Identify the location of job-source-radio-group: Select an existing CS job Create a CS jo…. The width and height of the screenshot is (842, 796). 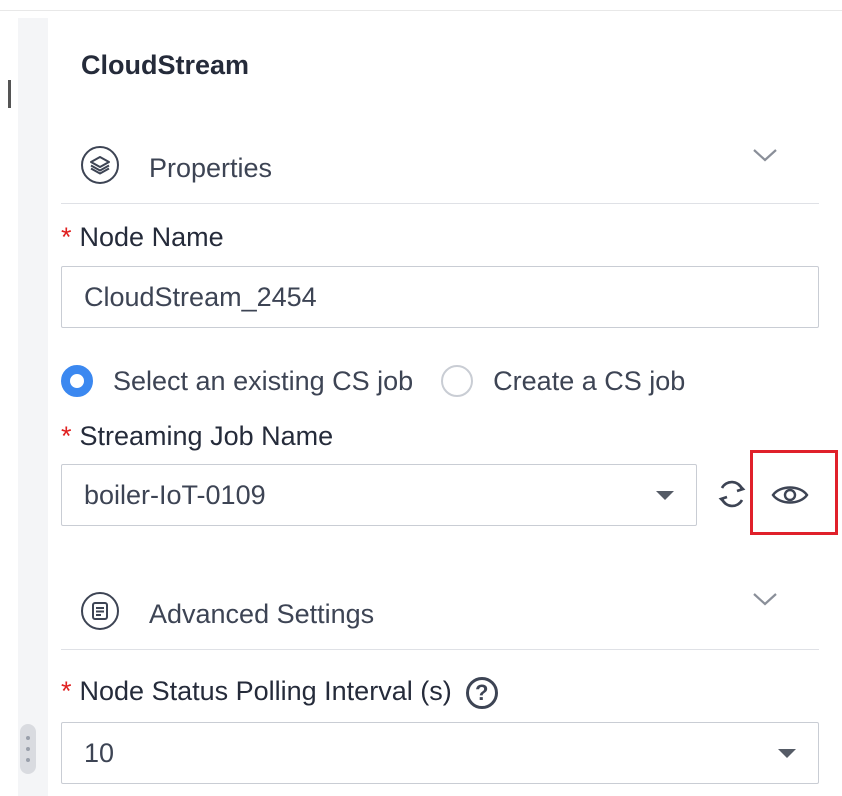
(387, 381).